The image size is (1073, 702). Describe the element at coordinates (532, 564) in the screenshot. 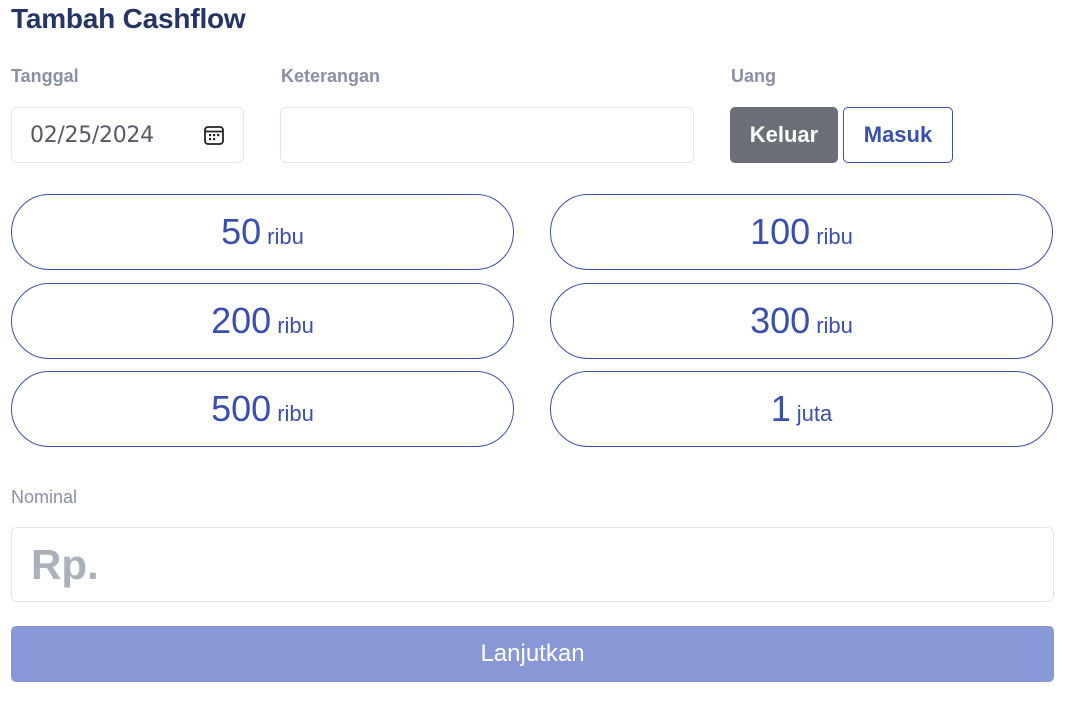

I see `nominal-input: Rp.` at that location.